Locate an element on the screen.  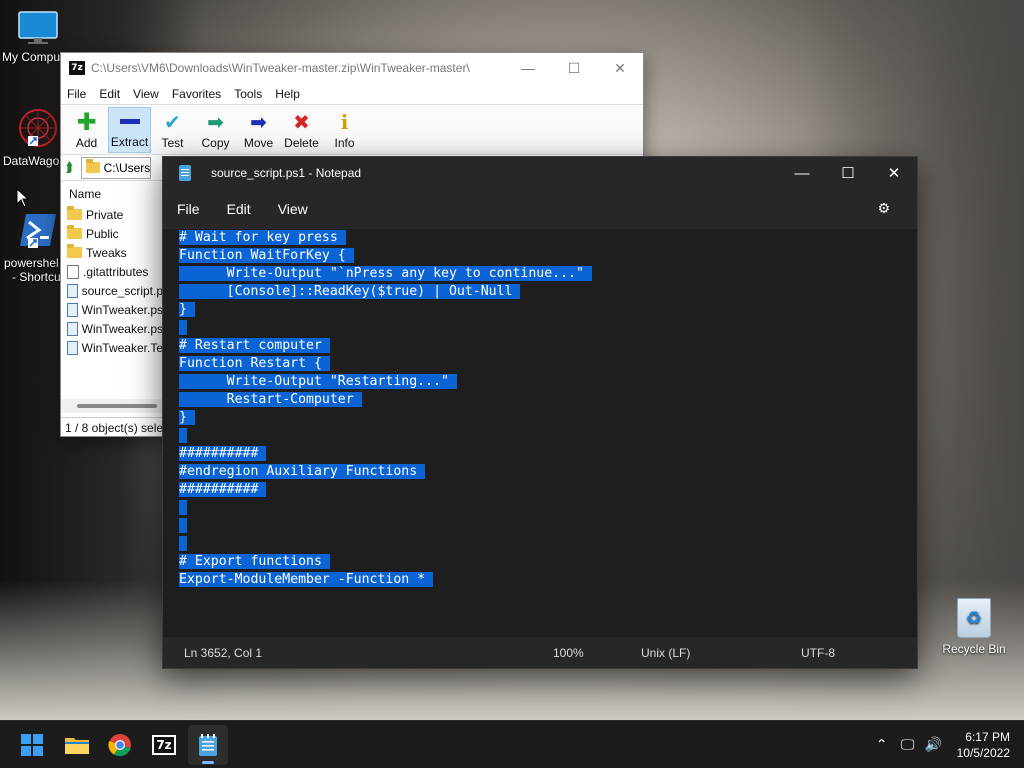
code-line: Function WaitForKey { is located at coordinates (548, 256).